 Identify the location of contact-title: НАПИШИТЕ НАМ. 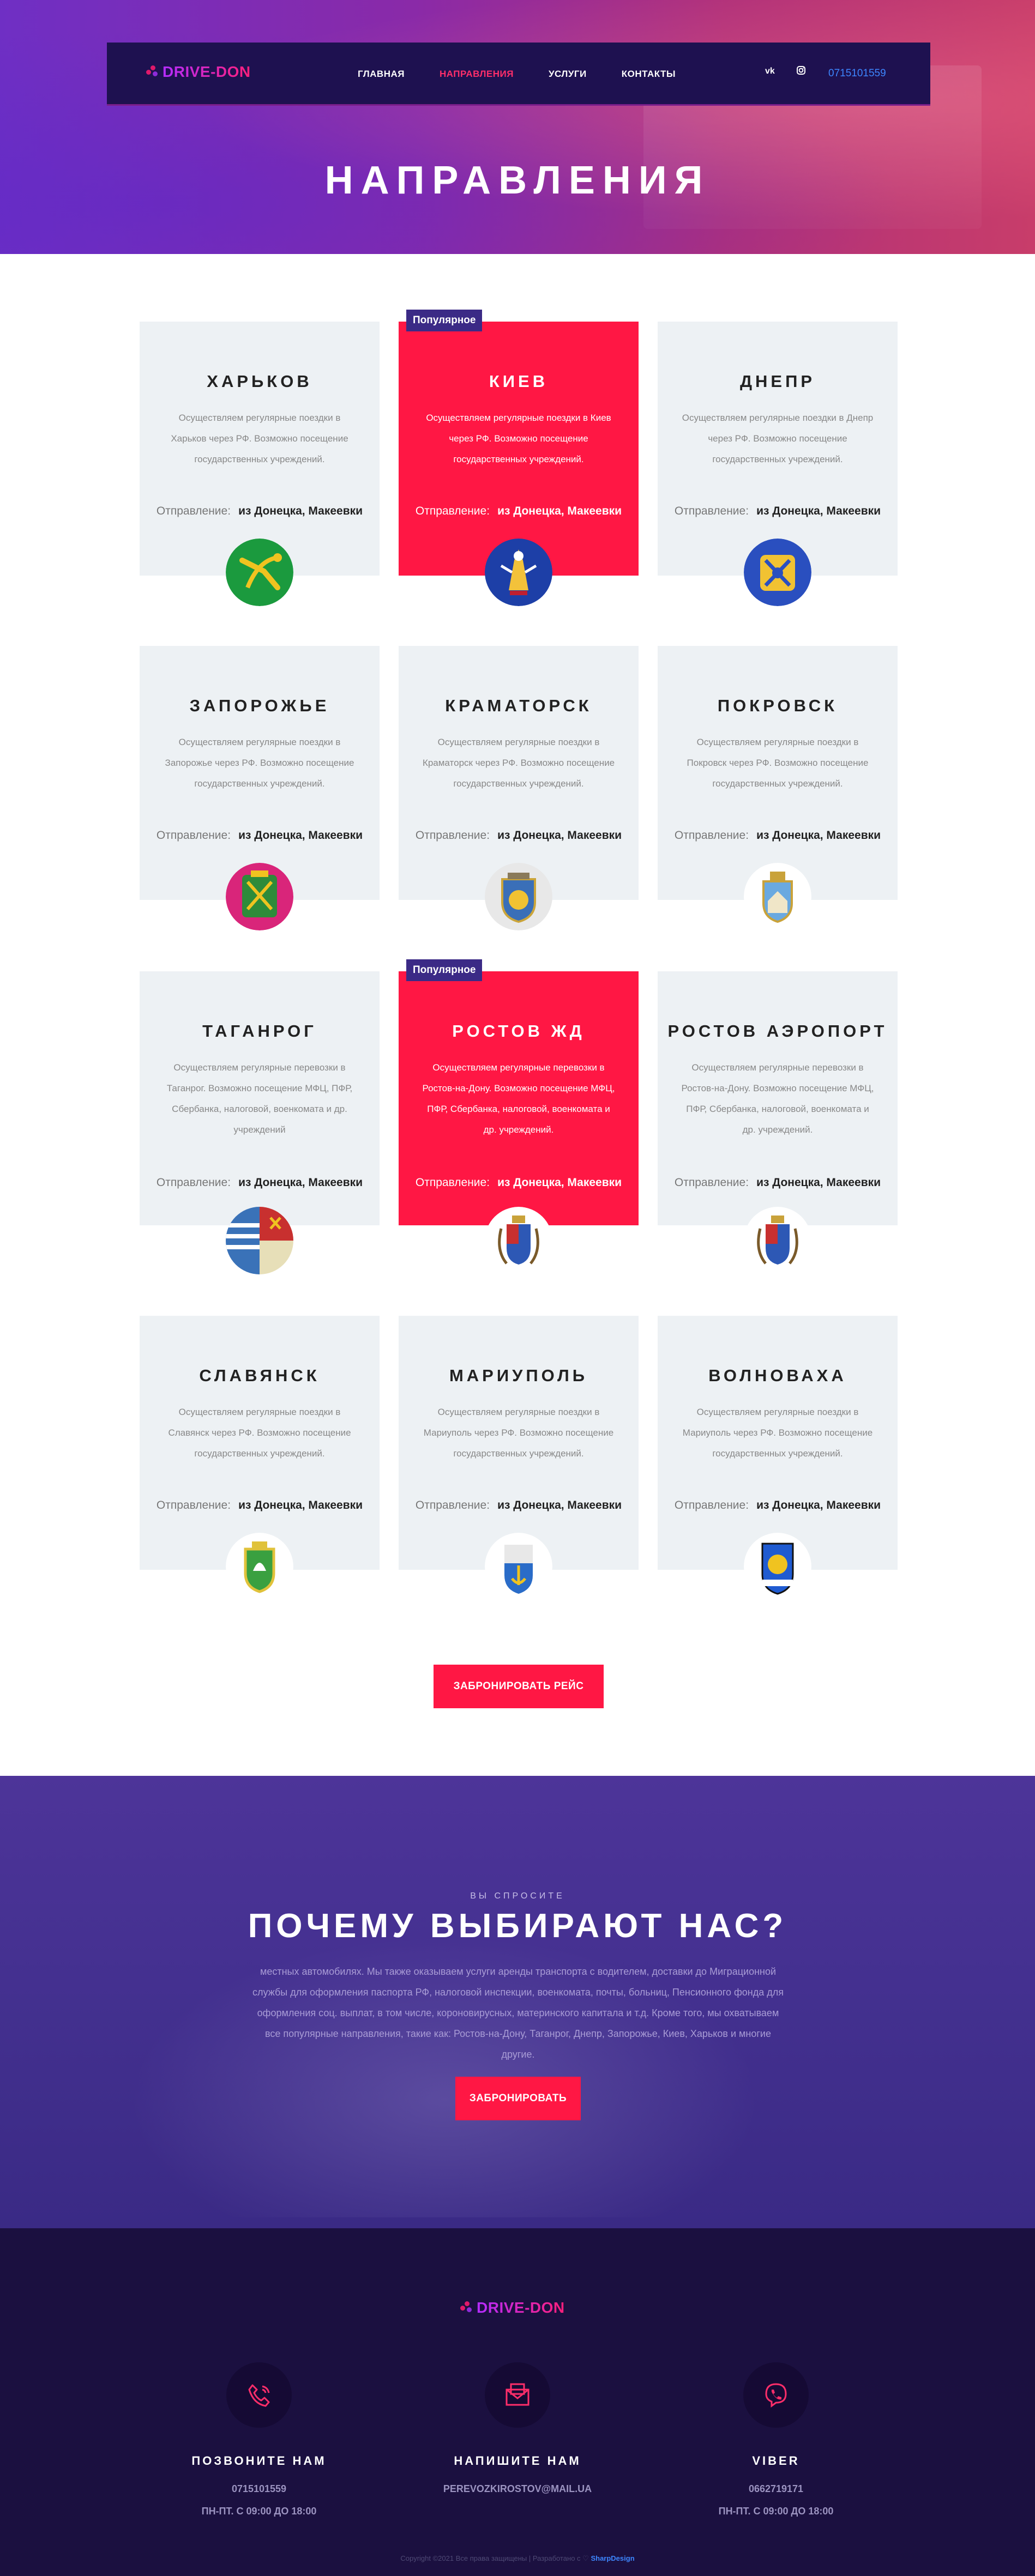
(517, 2461).